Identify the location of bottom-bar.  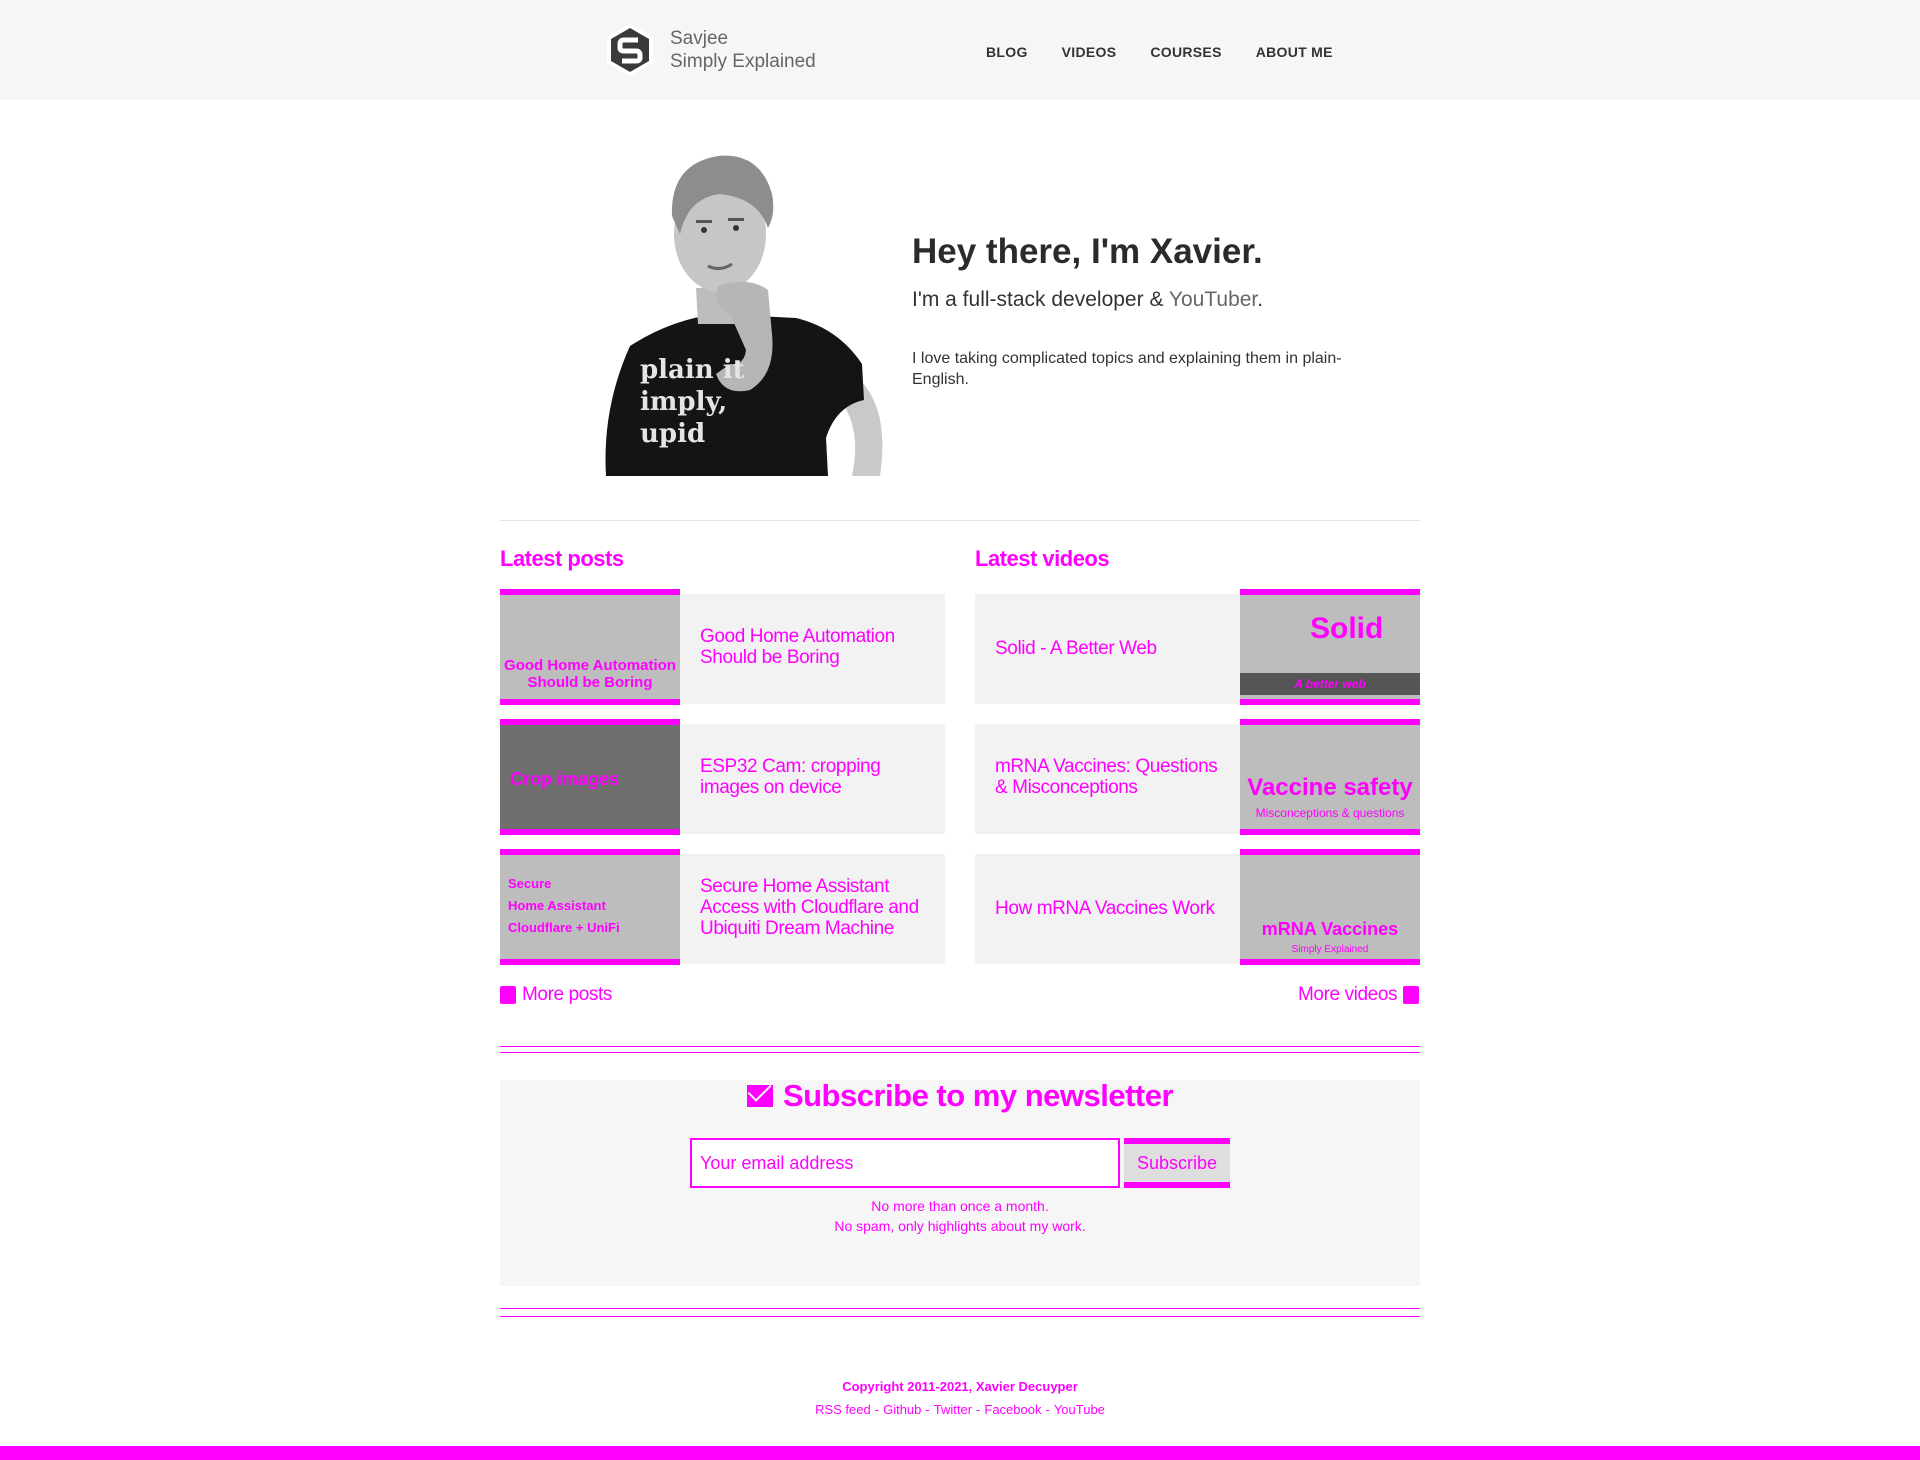
(960, 1453).